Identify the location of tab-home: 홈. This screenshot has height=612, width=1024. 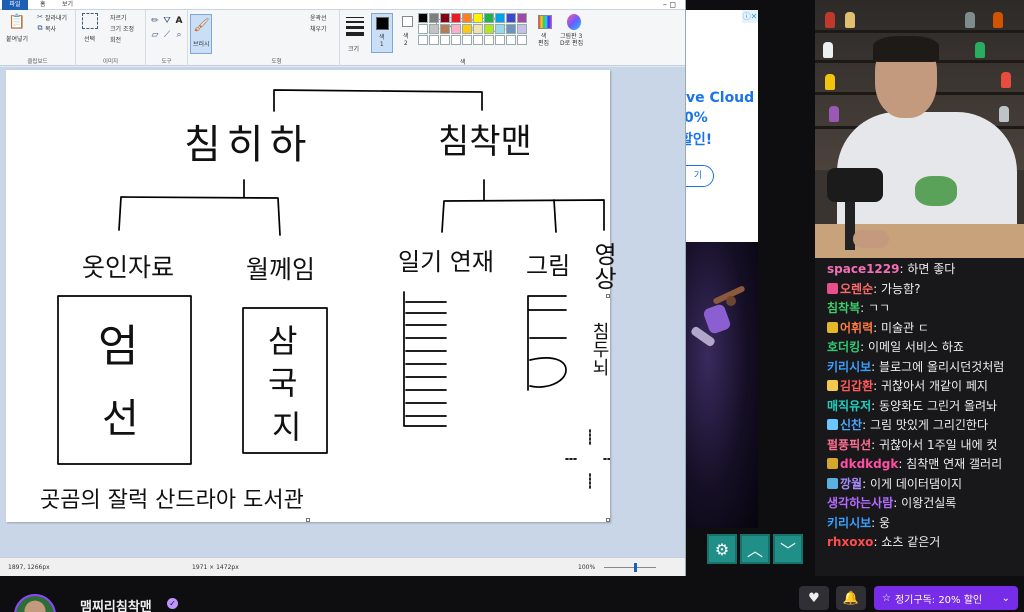
(43, 5).